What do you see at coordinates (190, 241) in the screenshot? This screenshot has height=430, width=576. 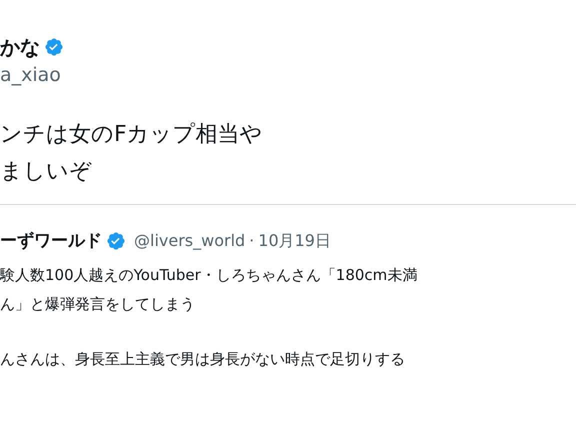 I see `quoted-author-handle: @livers_world` at bounding box center [190, 241].